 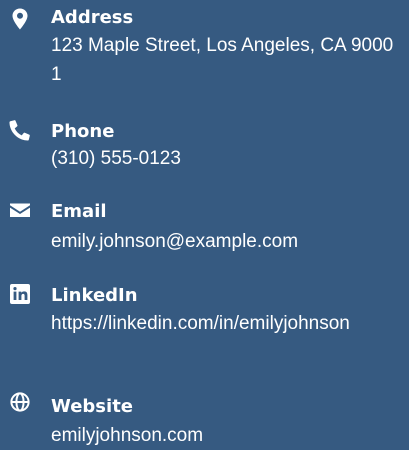 I want to click on website-value: emilyjohnson.com, so click(x=226, y=435).